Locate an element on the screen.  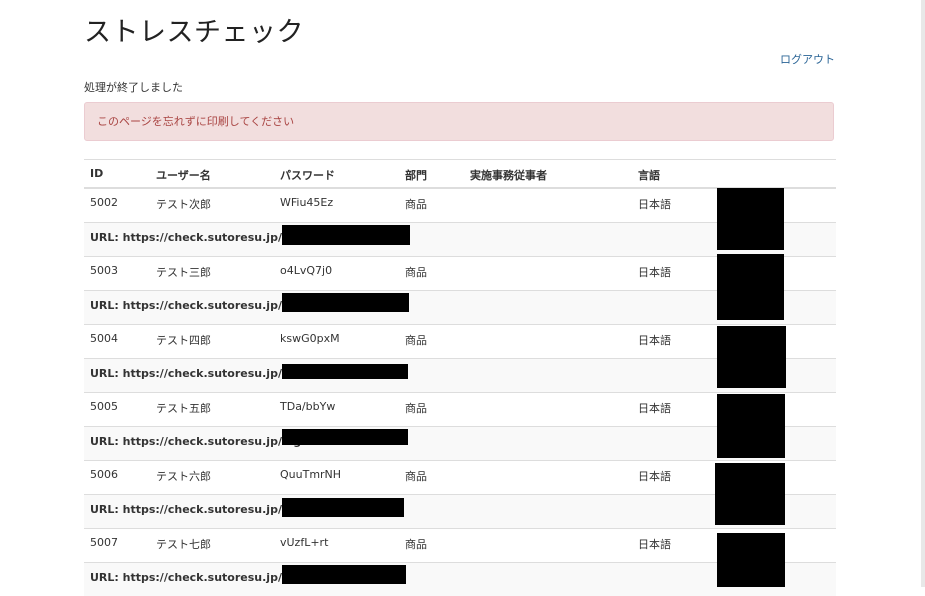
page-edge is located at coordinates (923, 293).